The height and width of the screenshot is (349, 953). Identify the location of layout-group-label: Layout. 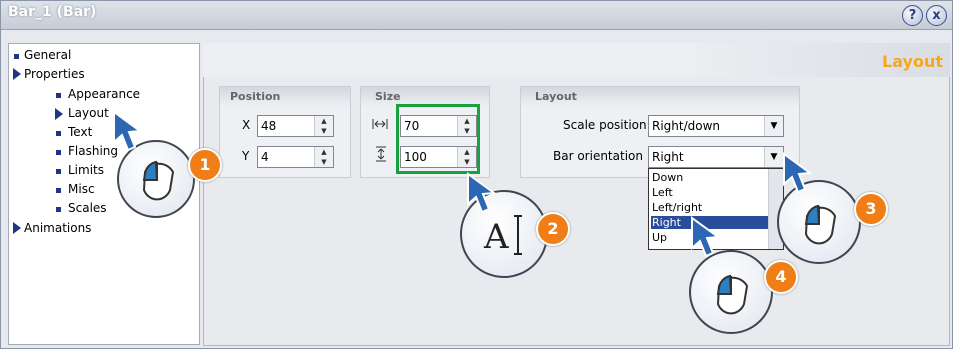
(556, 96).